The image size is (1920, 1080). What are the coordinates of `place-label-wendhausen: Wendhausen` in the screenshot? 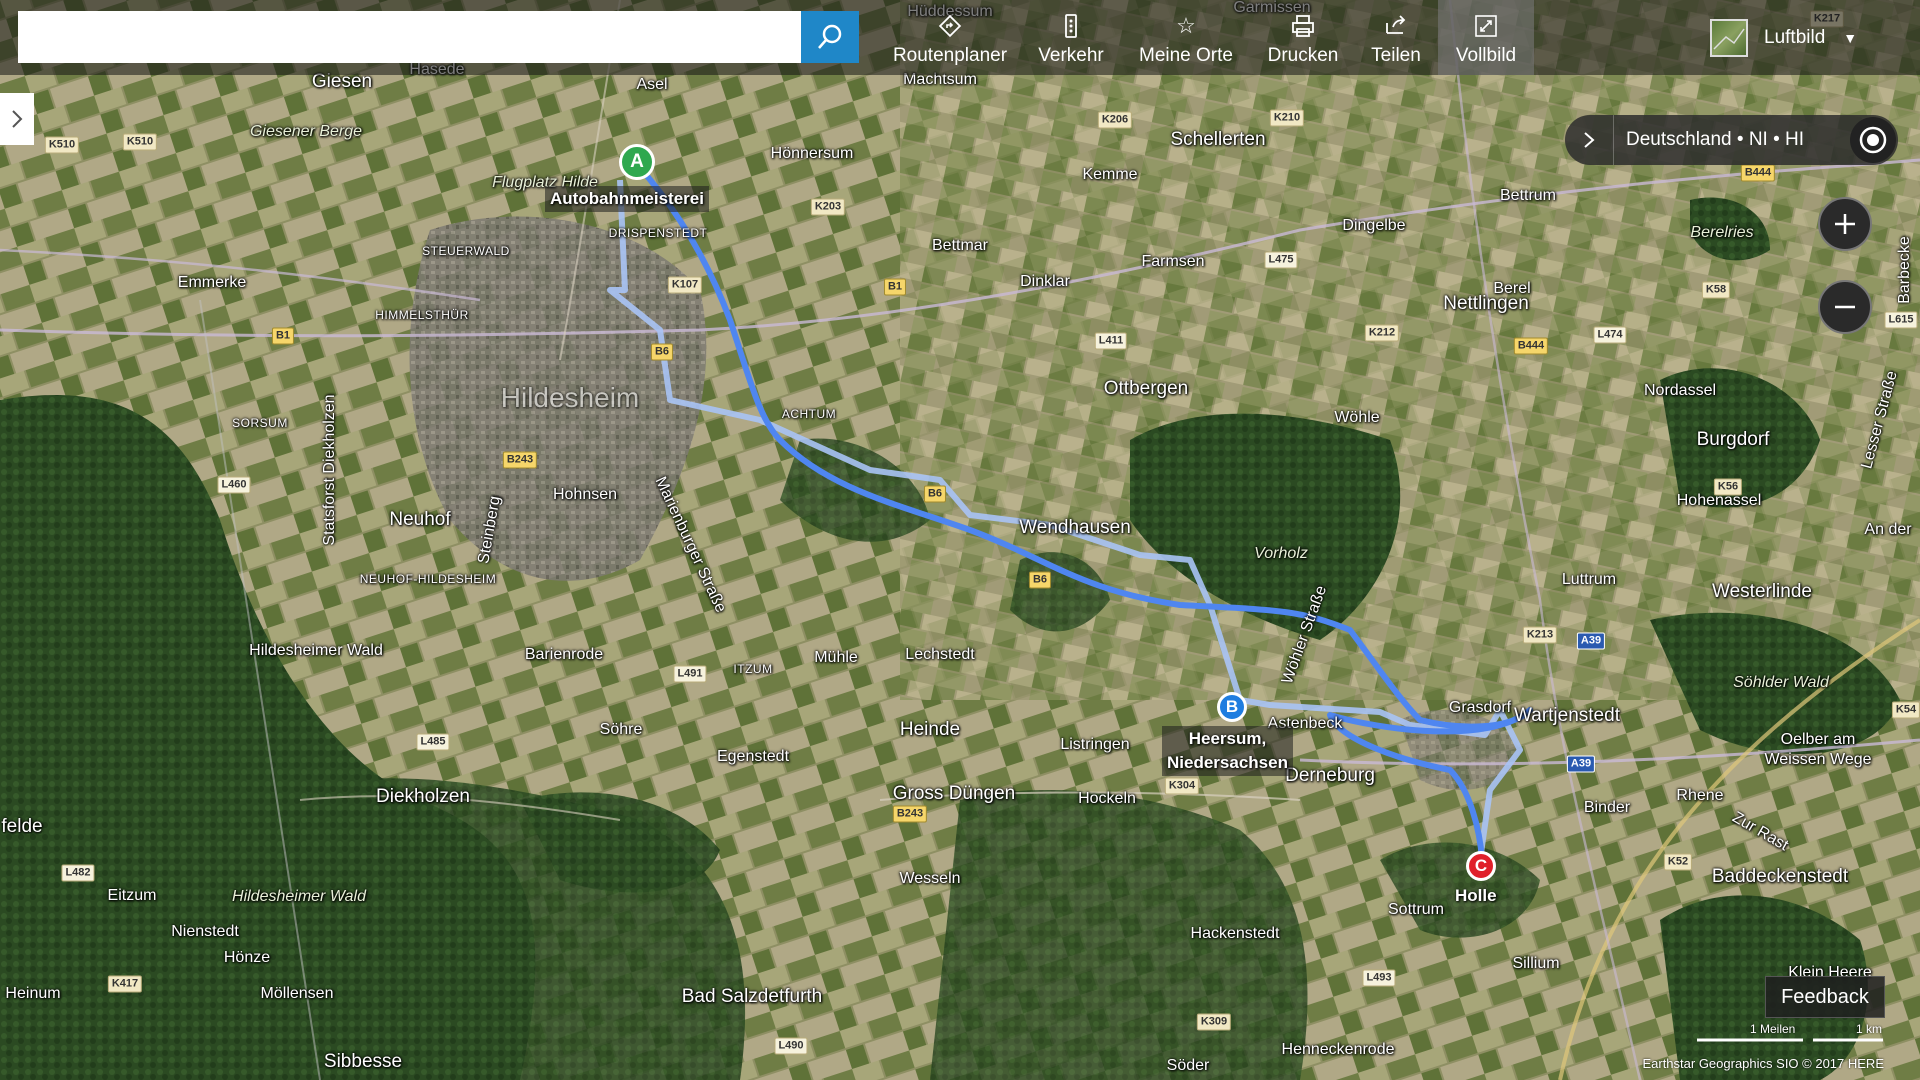 It's located at (1075, 527).